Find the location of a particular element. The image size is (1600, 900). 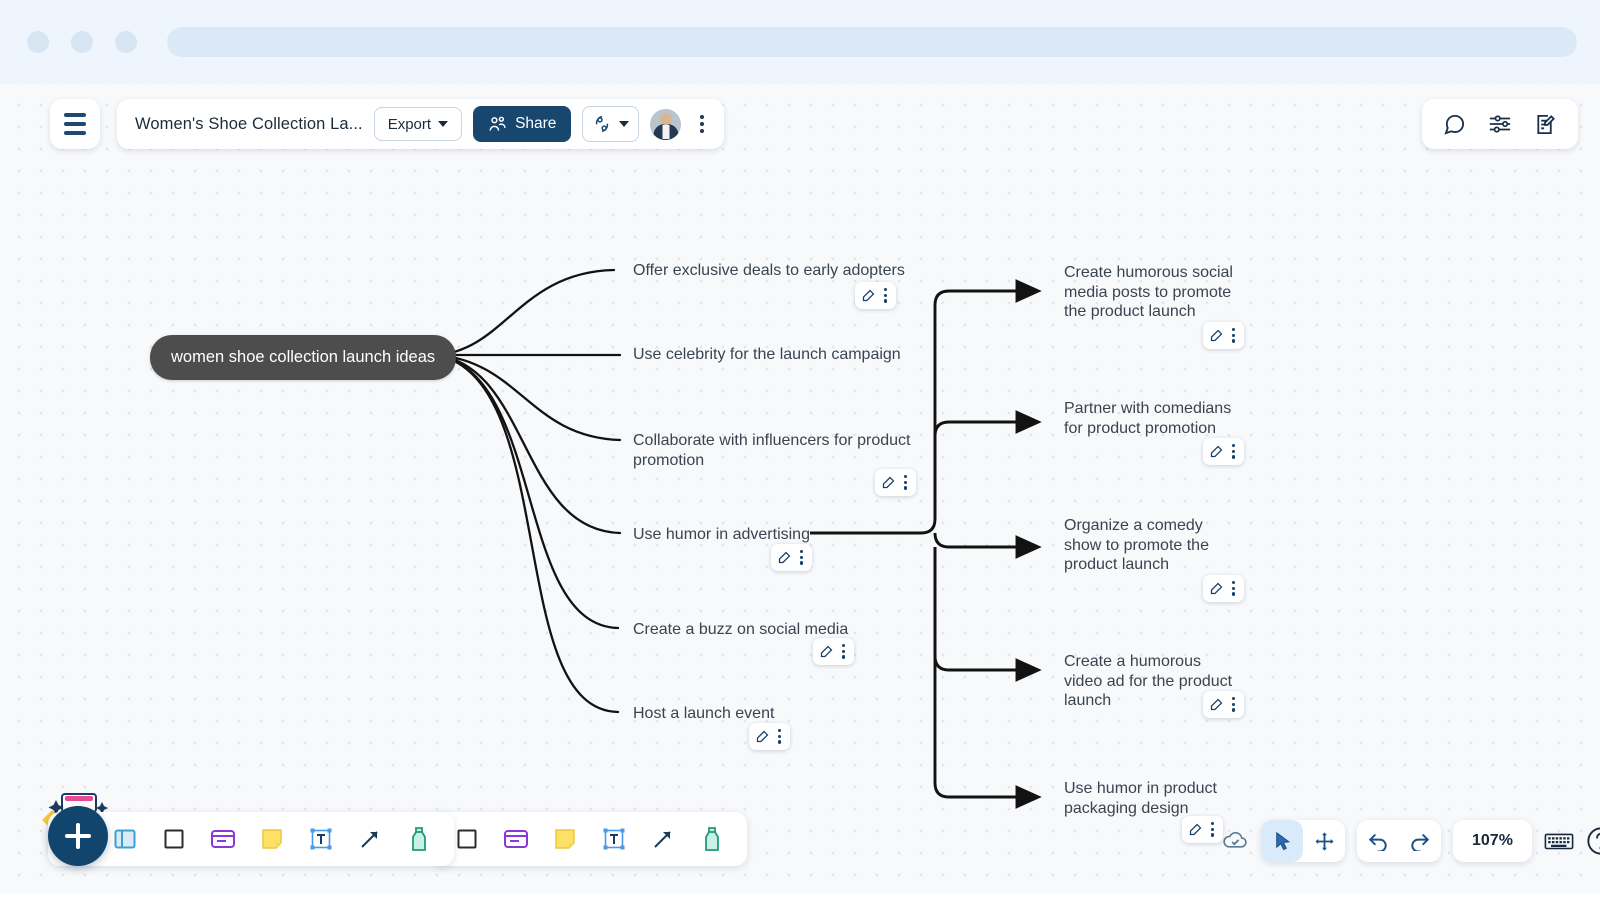

sub-node-3-tools is located at coordinates (1224, 588).